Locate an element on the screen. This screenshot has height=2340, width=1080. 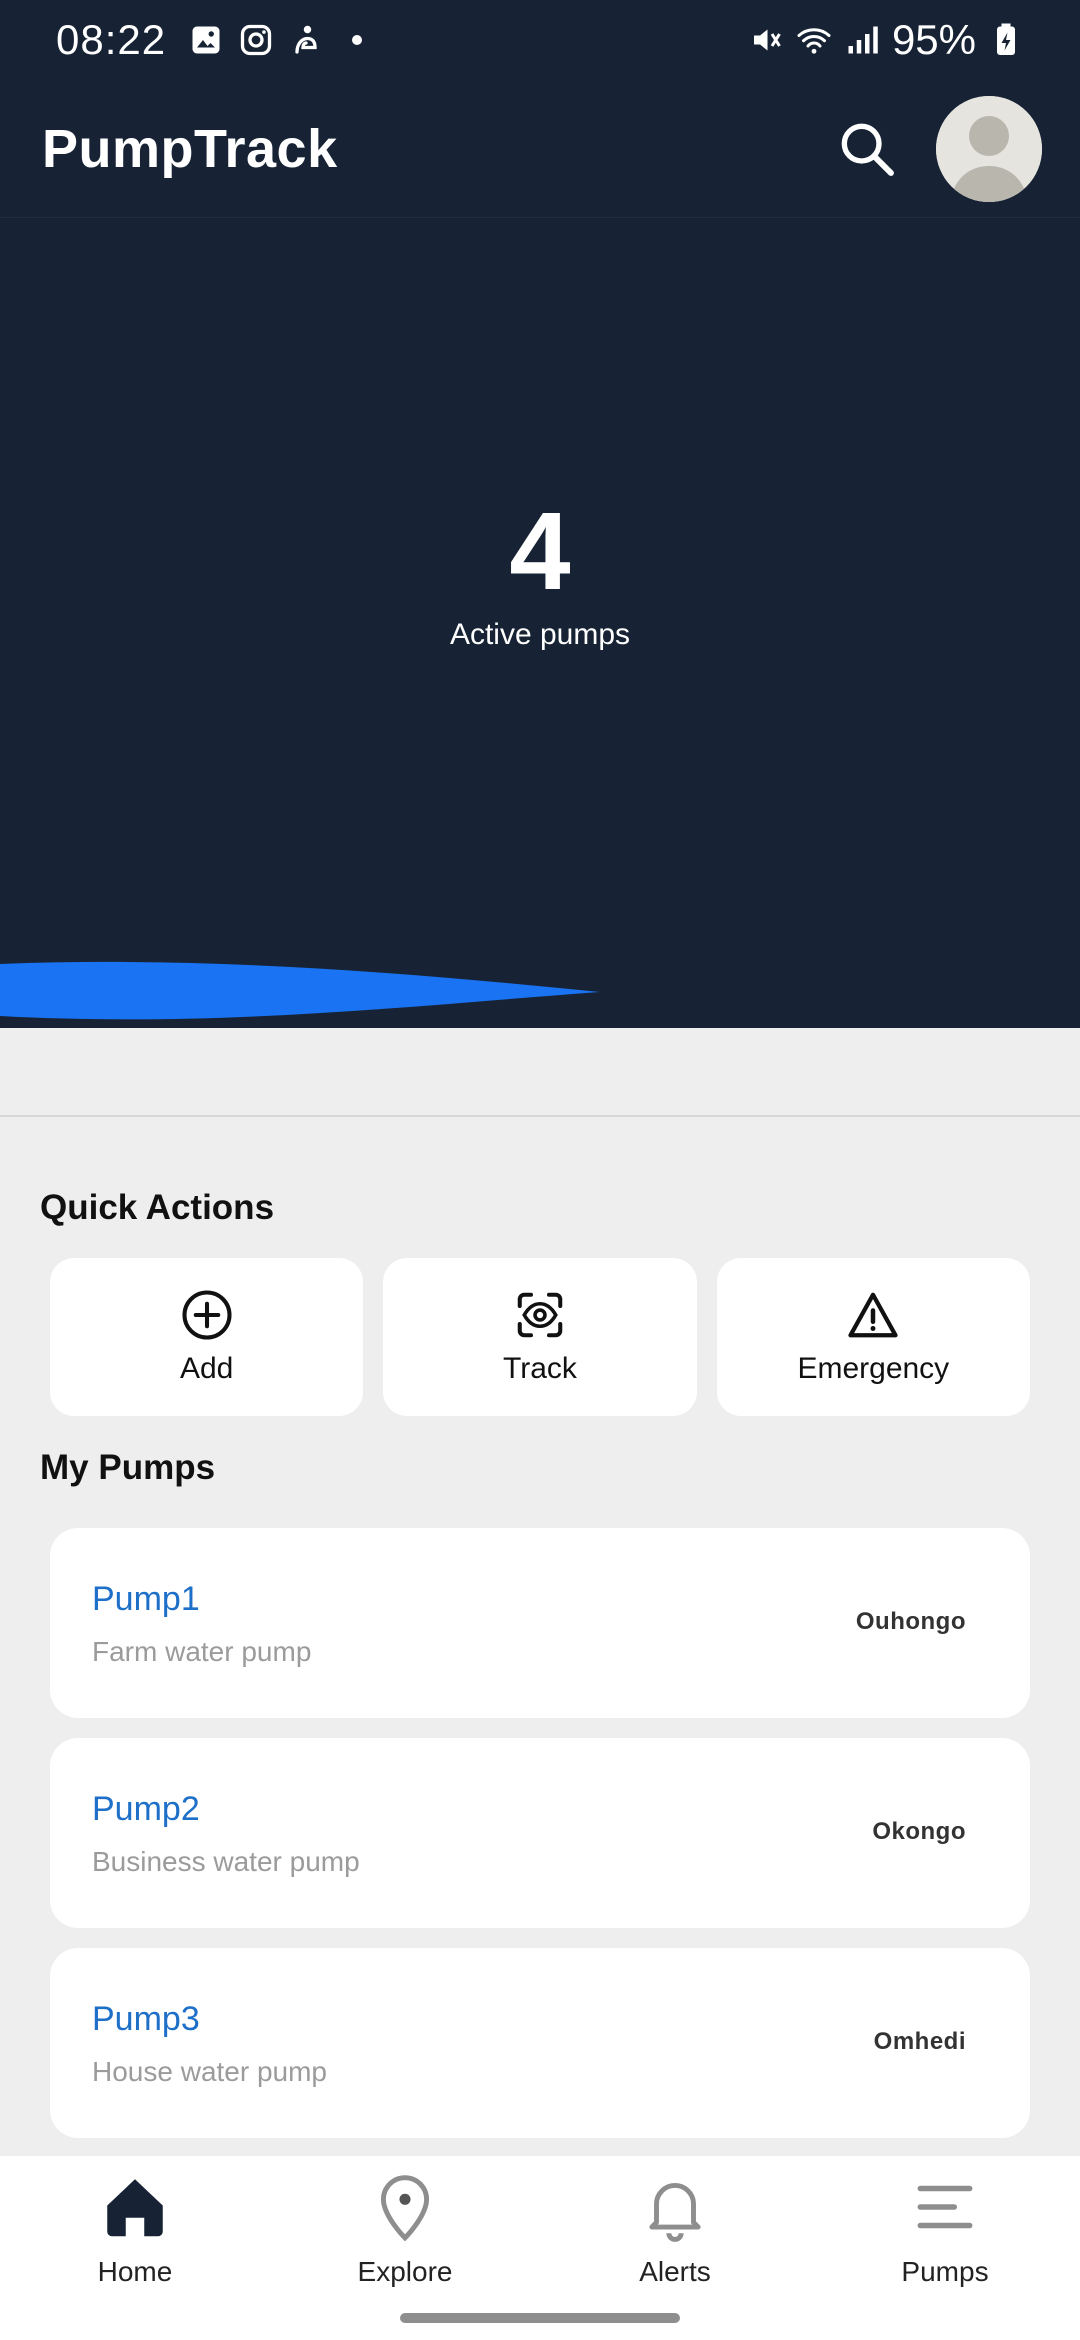
active-pumps-label: Active pumps is located at coordinates (540, 634).